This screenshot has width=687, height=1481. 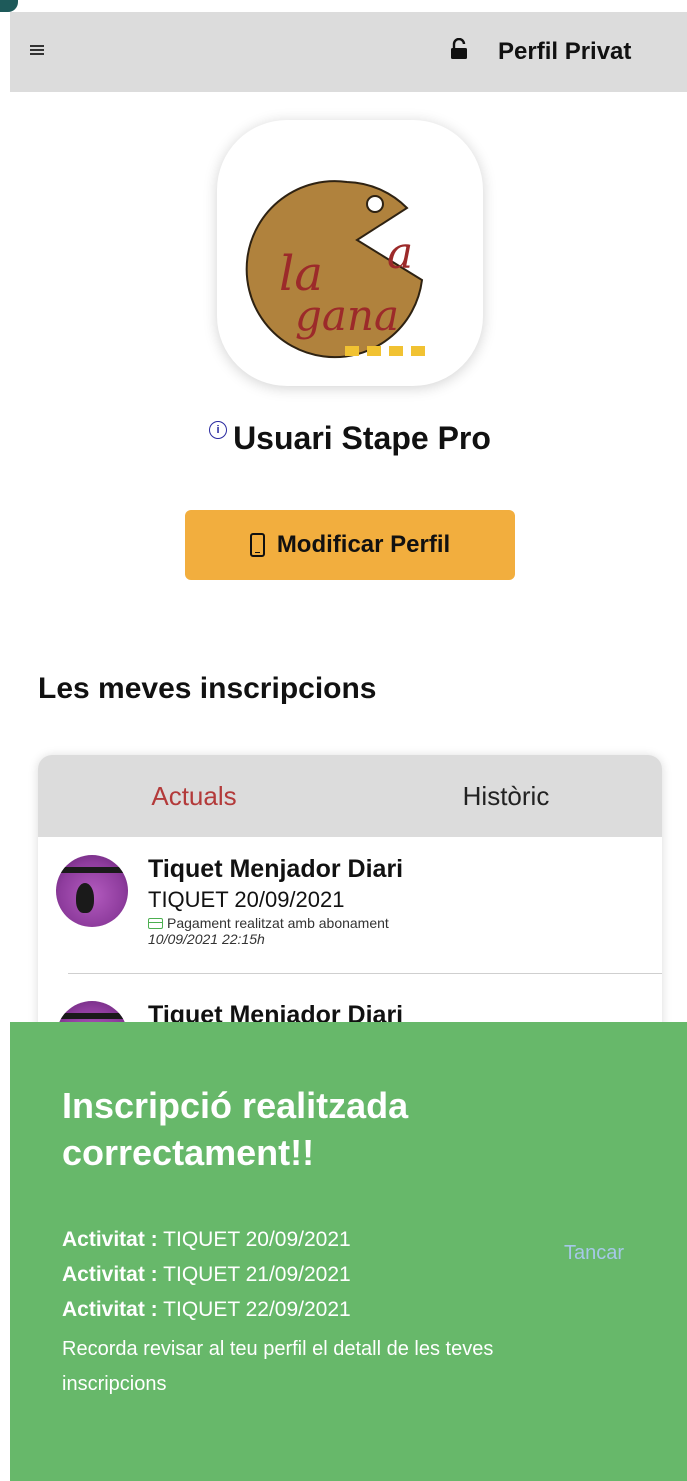 I want to click on edit-profile-label: Modificar Perfil, so click(x=363, y=544).